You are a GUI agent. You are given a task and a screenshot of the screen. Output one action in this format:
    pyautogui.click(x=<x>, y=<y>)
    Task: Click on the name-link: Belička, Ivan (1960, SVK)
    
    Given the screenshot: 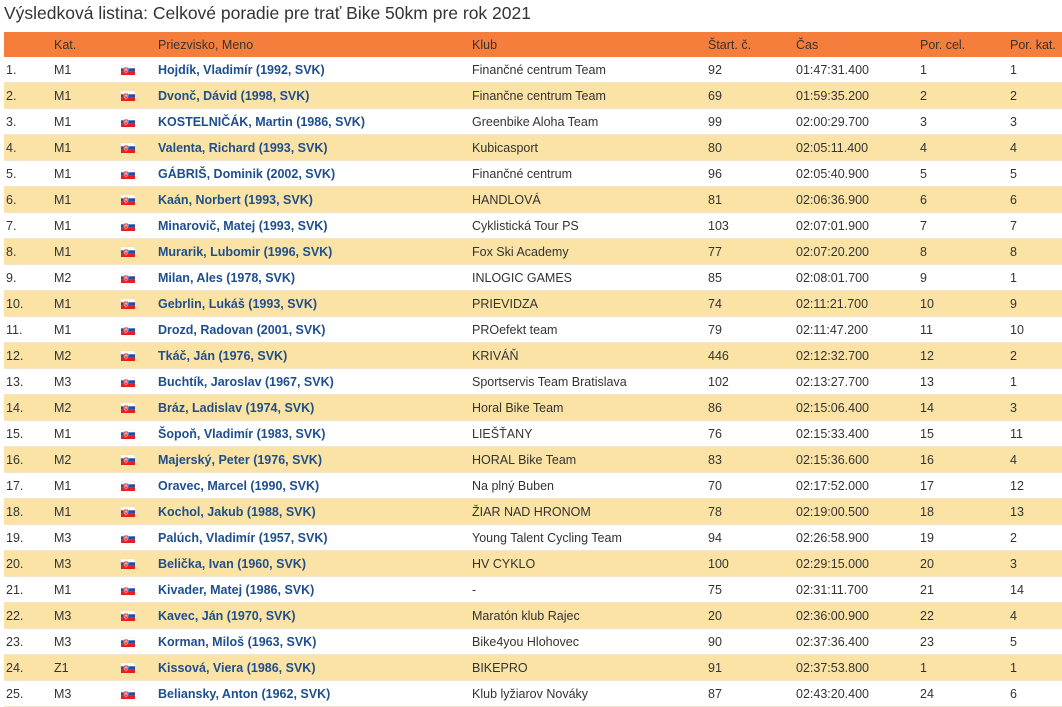 What is the action you would take?
    pyautogui.click(x=313, y=563)
    